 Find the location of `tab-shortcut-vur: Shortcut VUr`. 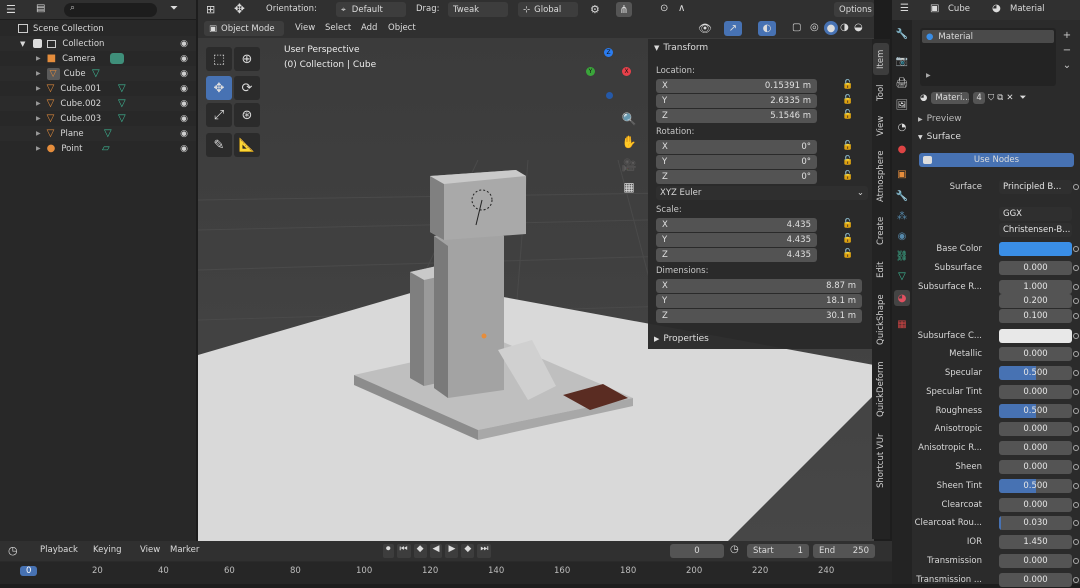

tab-shortcut-vur: Shortcut VUr is located at coordinates (881, 461).